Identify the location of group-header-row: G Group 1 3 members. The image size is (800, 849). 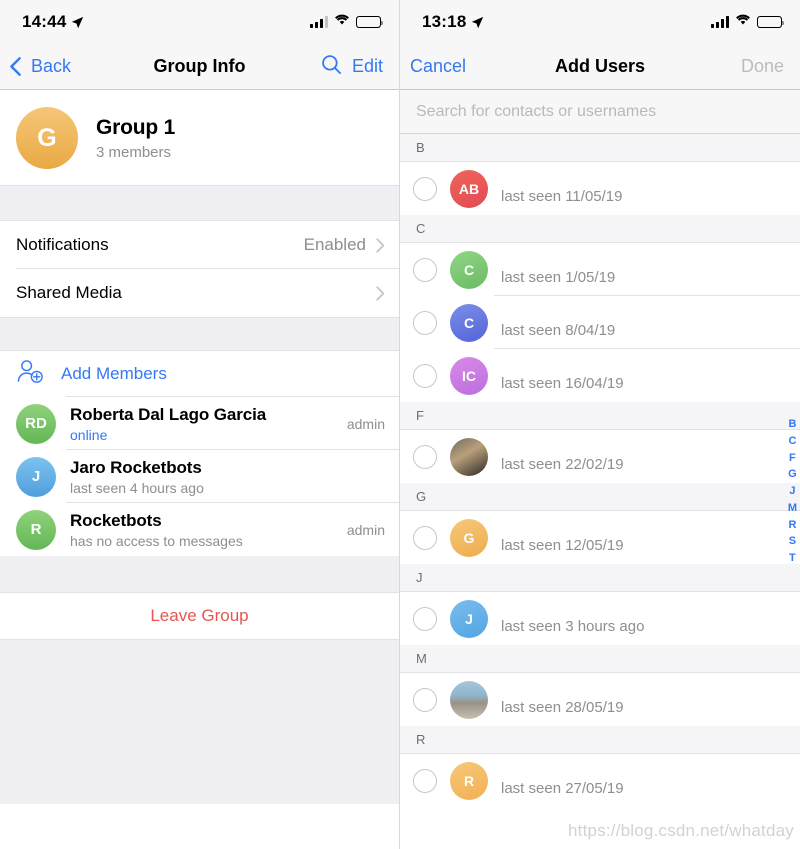
(199, 138).